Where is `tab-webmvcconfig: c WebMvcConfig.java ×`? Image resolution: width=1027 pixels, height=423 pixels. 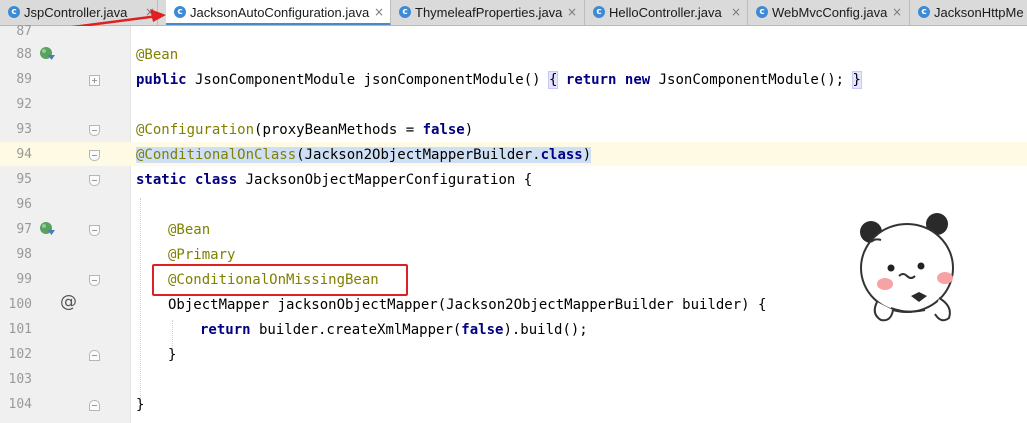 tab-webmvcconfig: c WebMvcConfig.java × is located at coordinates (829, 12).